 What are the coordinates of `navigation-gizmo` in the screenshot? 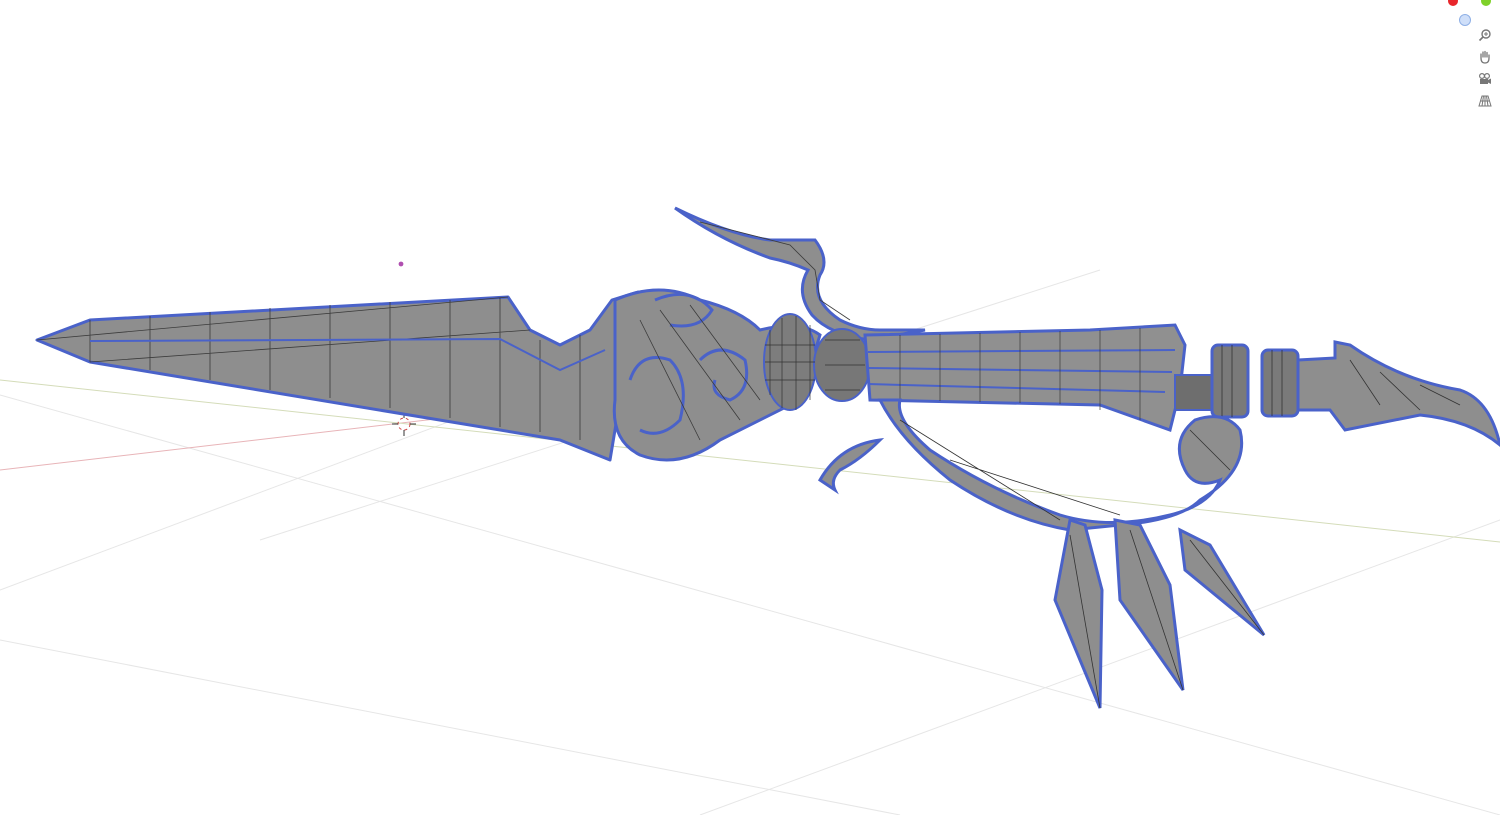 It's located at (1474, 60).